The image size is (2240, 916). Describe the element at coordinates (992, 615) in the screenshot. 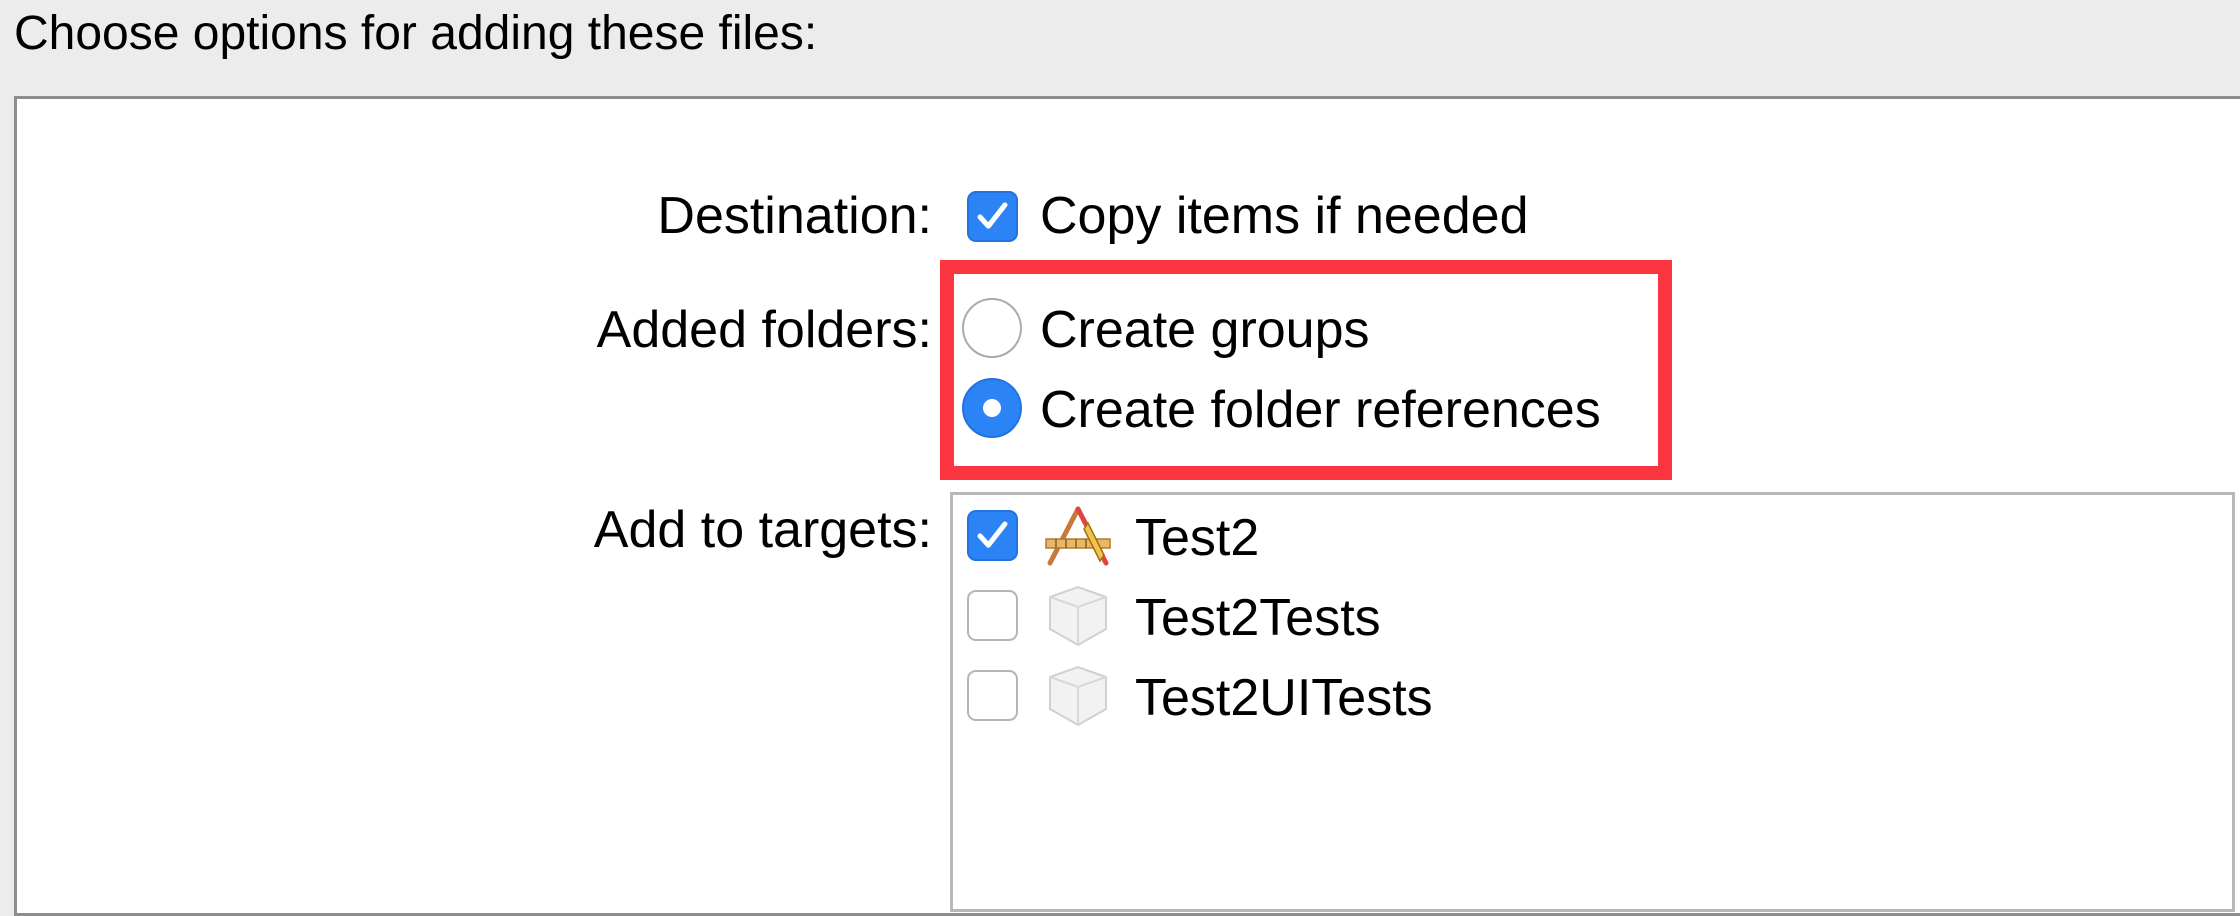

I see `target-checkbox-test2tests` at that location.